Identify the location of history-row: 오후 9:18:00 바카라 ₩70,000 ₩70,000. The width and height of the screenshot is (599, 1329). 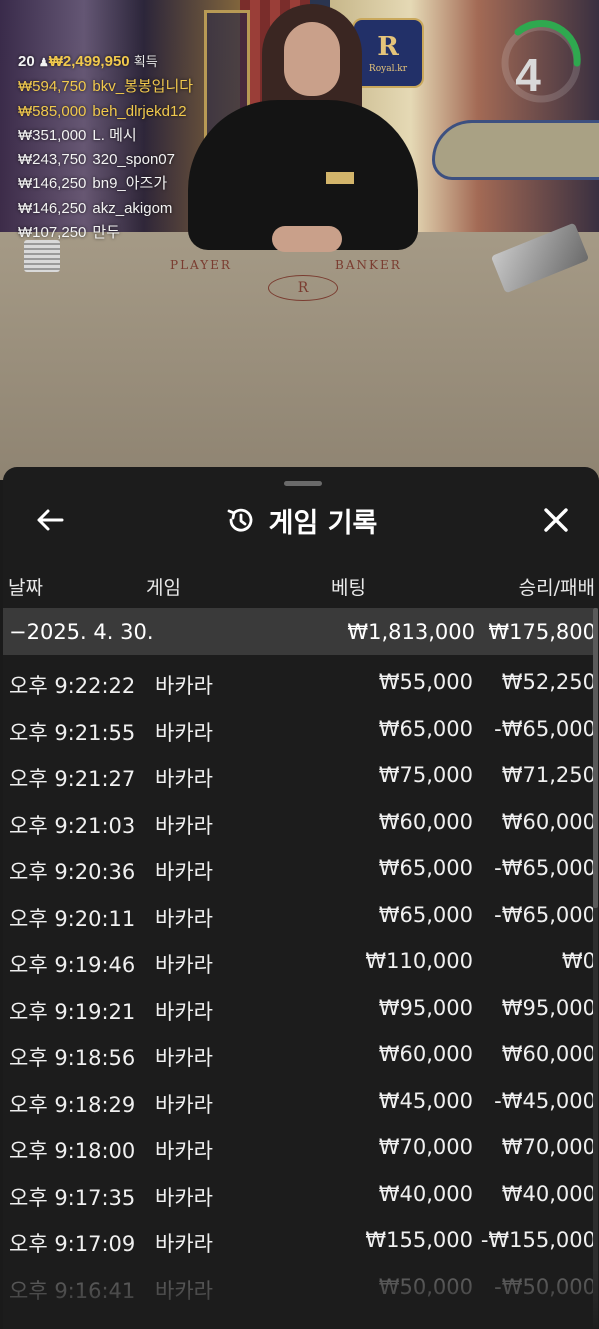
(301, 1146).